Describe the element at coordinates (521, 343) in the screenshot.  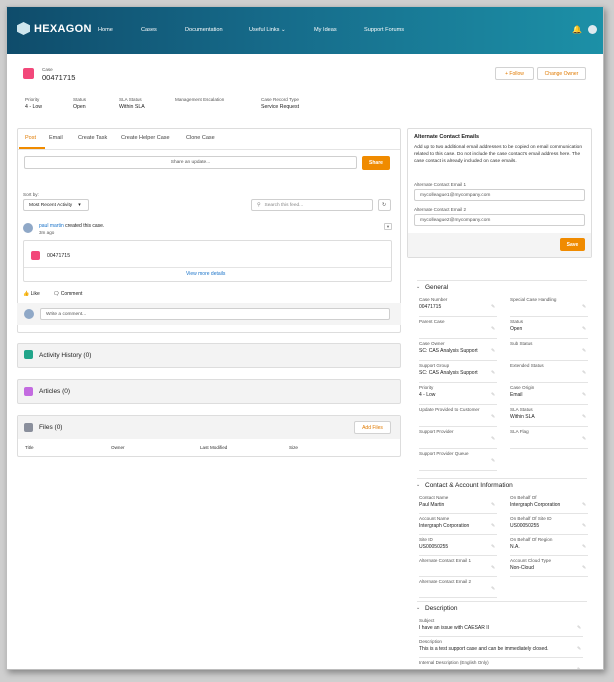
I see `sub-status-label: Sub Status` at that location.